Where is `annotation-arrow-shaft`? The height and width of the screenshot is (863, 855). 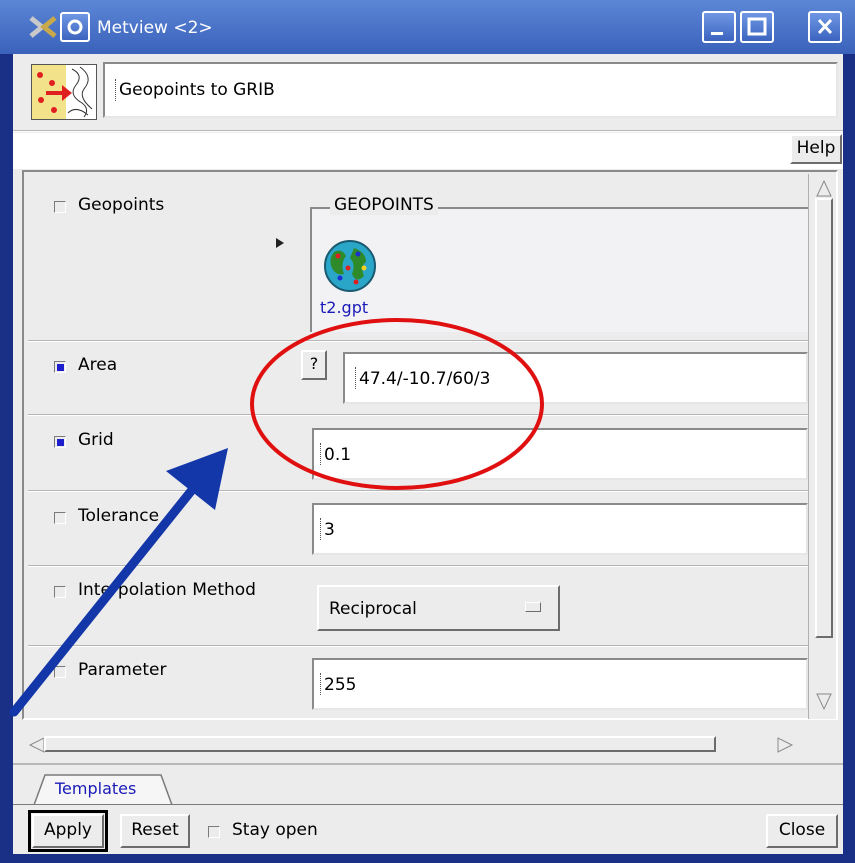 annotation-arrow-shaft is located at coordinates (107, 596).